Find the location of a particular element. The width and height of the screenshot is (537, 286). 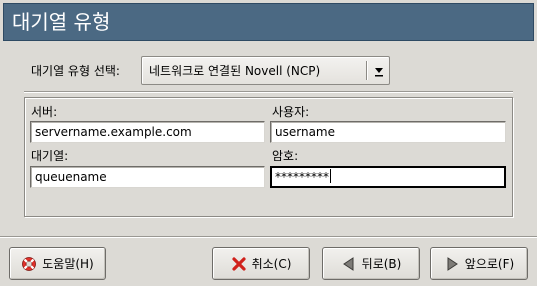

cancel-button: 취소(C) is located at coordinates (261, 263).